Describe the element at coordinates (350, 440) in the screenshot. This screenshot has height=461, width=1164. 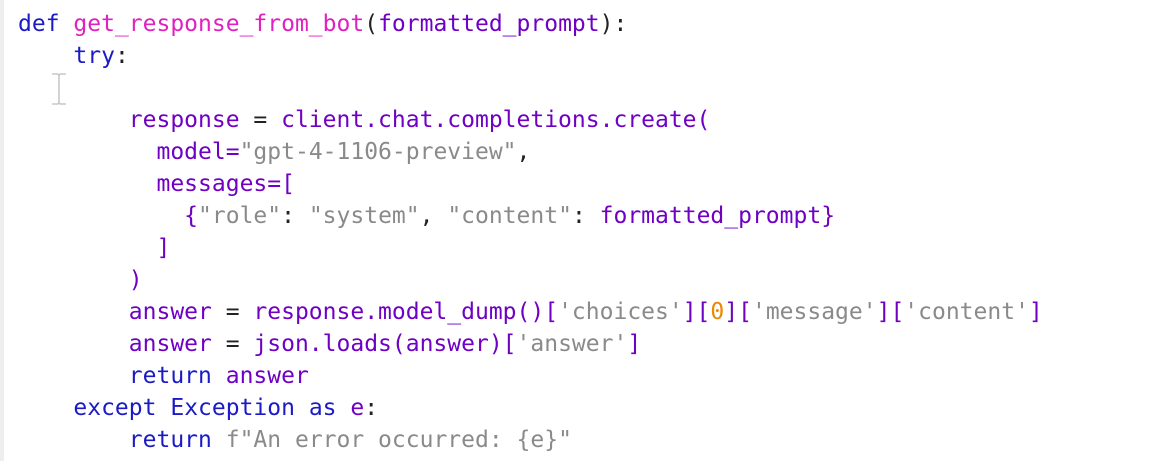
I see `code-line-14: return f"An error occurred: {e}"` at that location.